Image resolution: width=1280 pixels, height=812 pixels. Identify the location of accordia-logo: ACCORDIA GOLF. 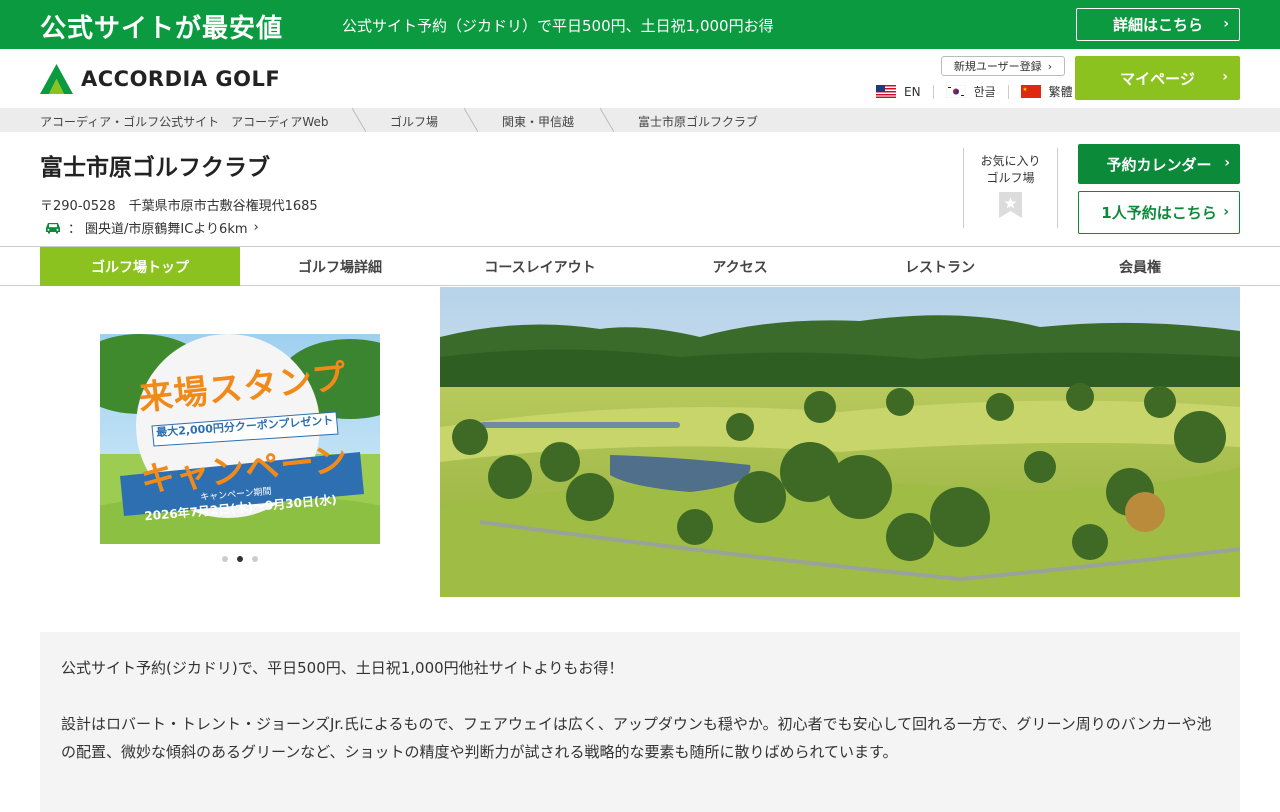
(160, 79).